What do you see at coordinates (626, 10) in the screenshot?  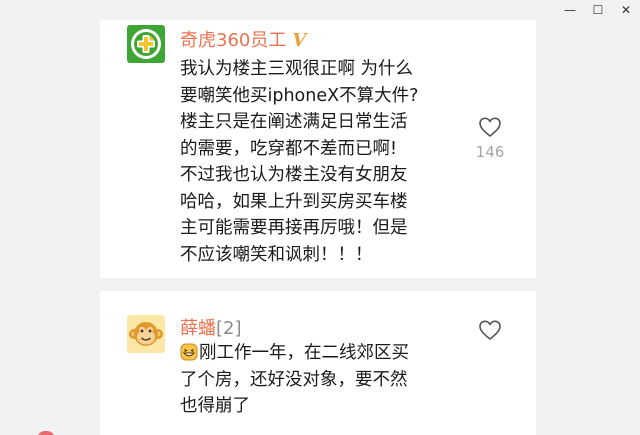 I see `close-button: ✕` at bounding box center [626, 10].